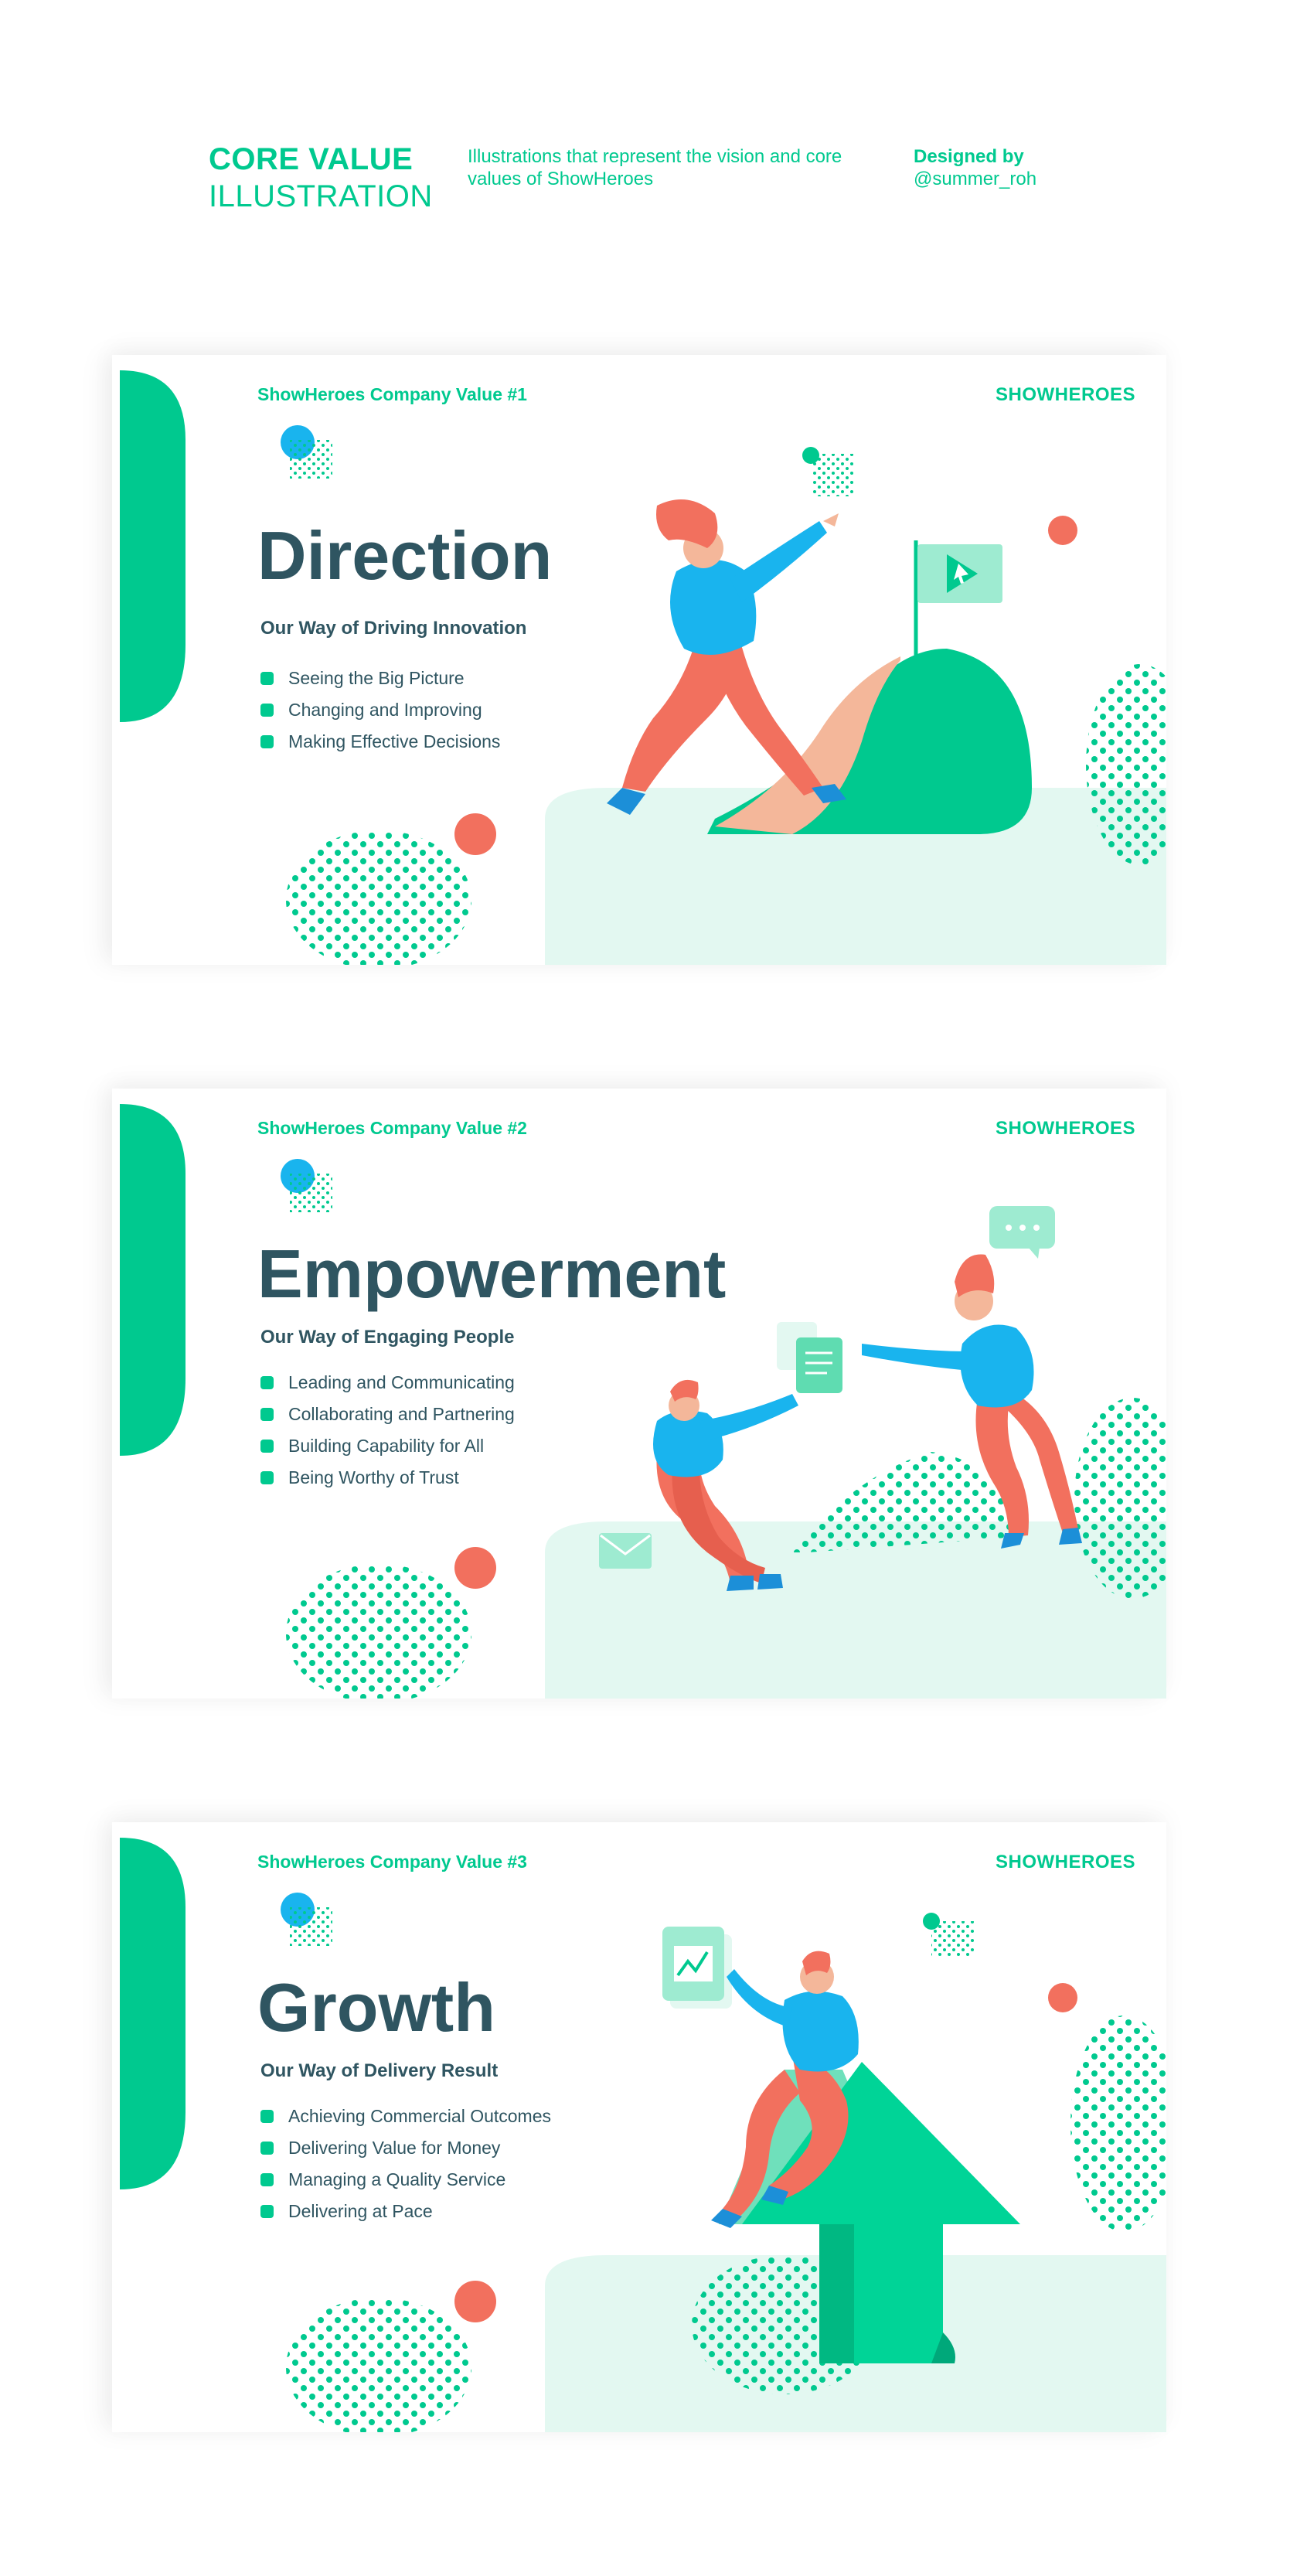 Image resolution: width=1290 pixels, height=2576 pixels. I want to click on list-item-label: Building Capability for All, so click(386, 1446).